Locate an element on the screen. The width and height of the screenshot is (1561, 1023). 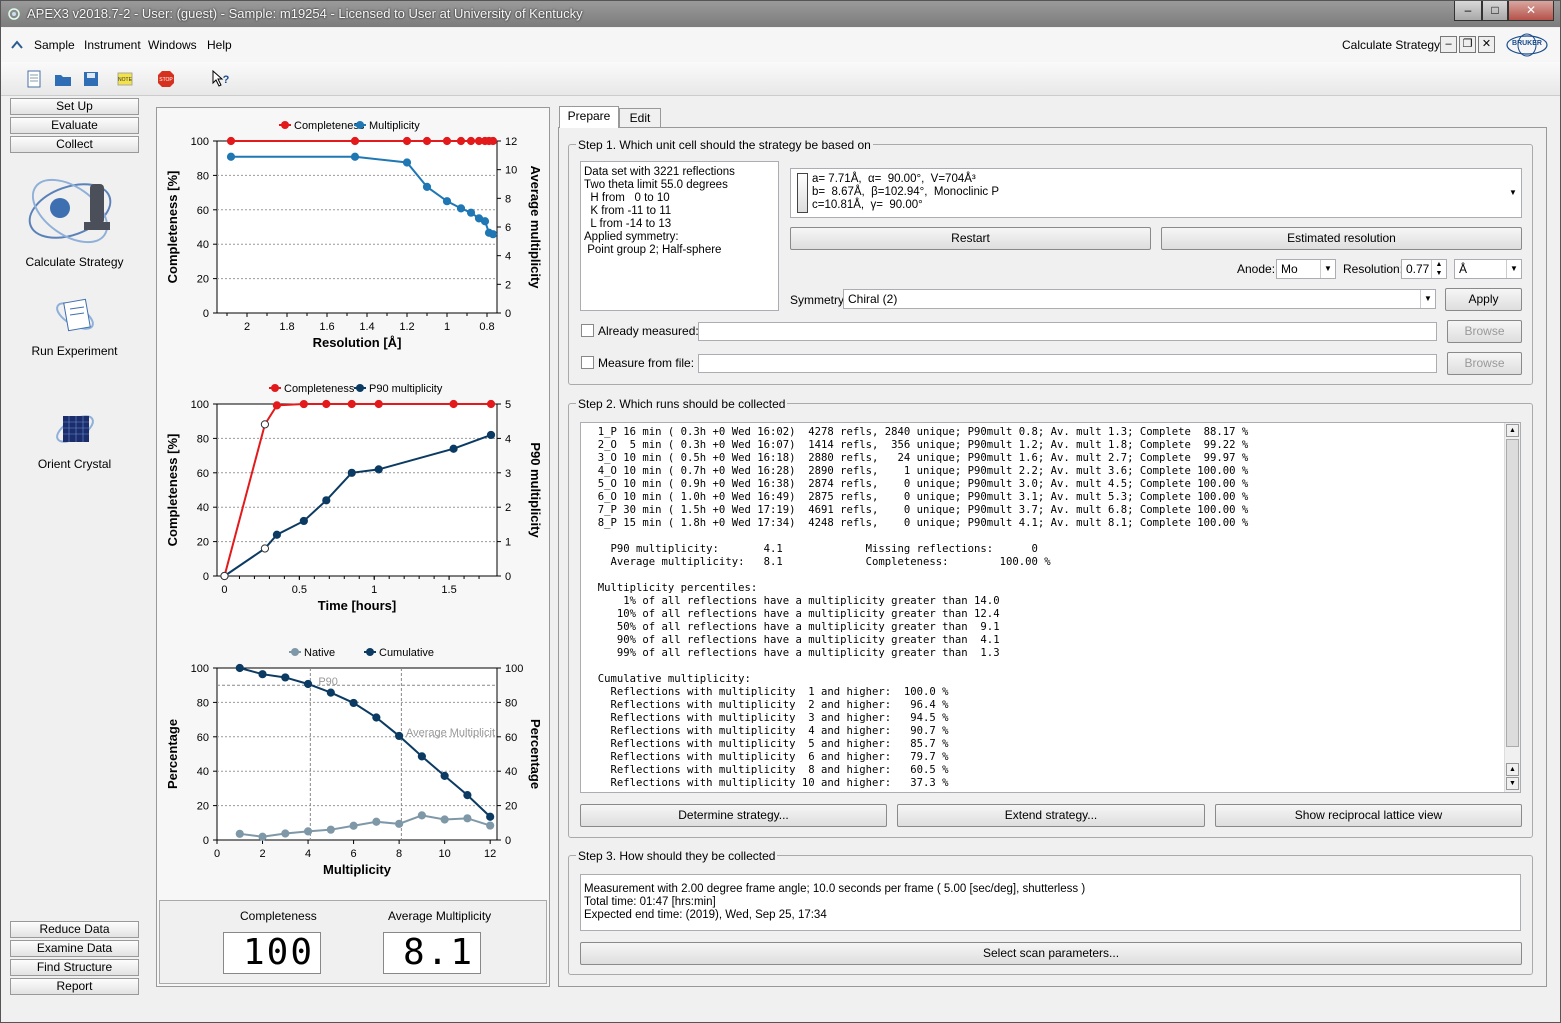
sidebar-item-label: Orient Crystal is located at coordinates (74, 464).